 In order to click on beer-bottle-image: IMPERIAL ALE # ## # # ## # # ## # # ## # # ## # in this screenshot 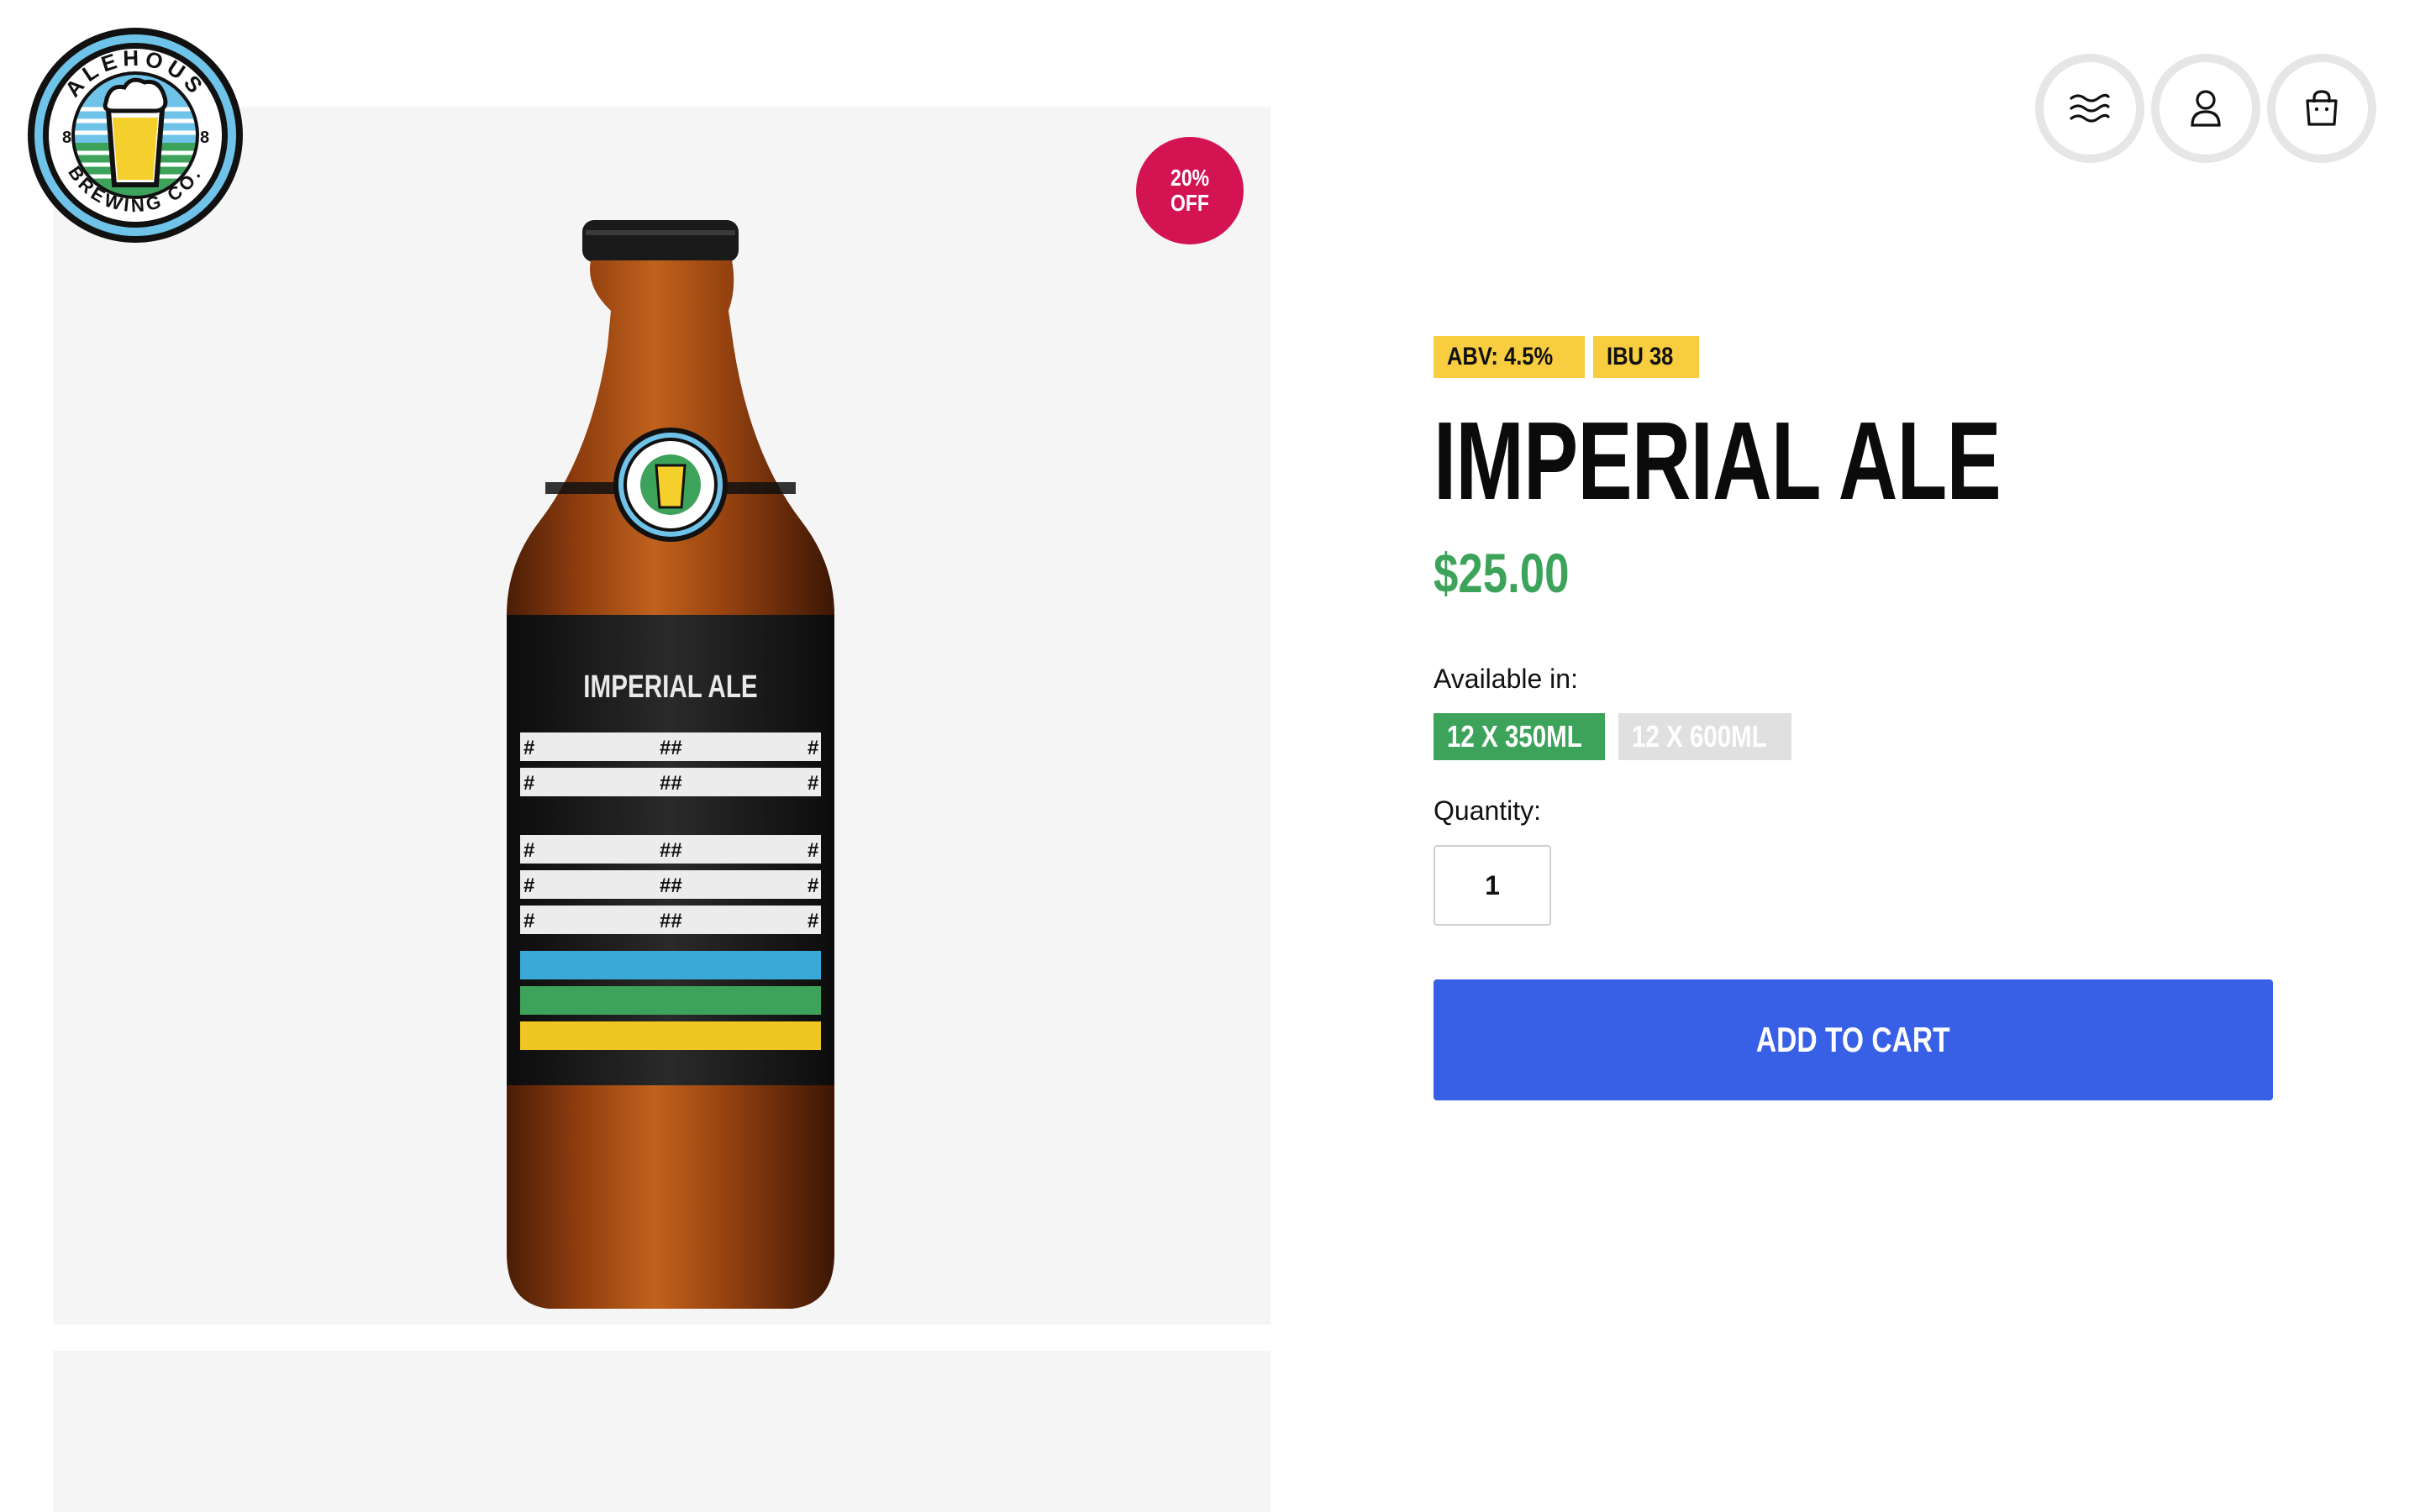, I will do `click(671, 764)`.